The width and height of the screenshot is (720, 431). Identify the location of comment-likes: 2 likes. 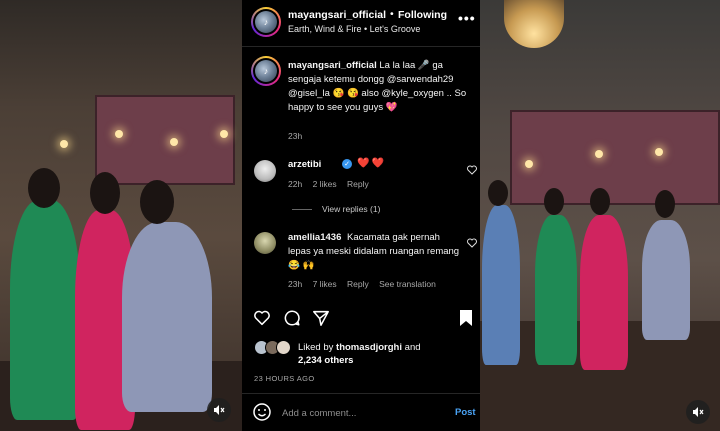
(325, 184).